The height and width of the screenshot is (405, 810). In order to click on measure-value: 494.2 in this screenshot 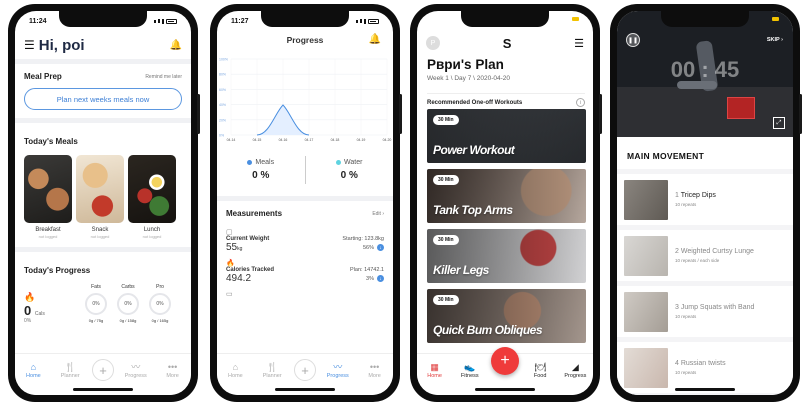, I will do `click(239, 278)`.